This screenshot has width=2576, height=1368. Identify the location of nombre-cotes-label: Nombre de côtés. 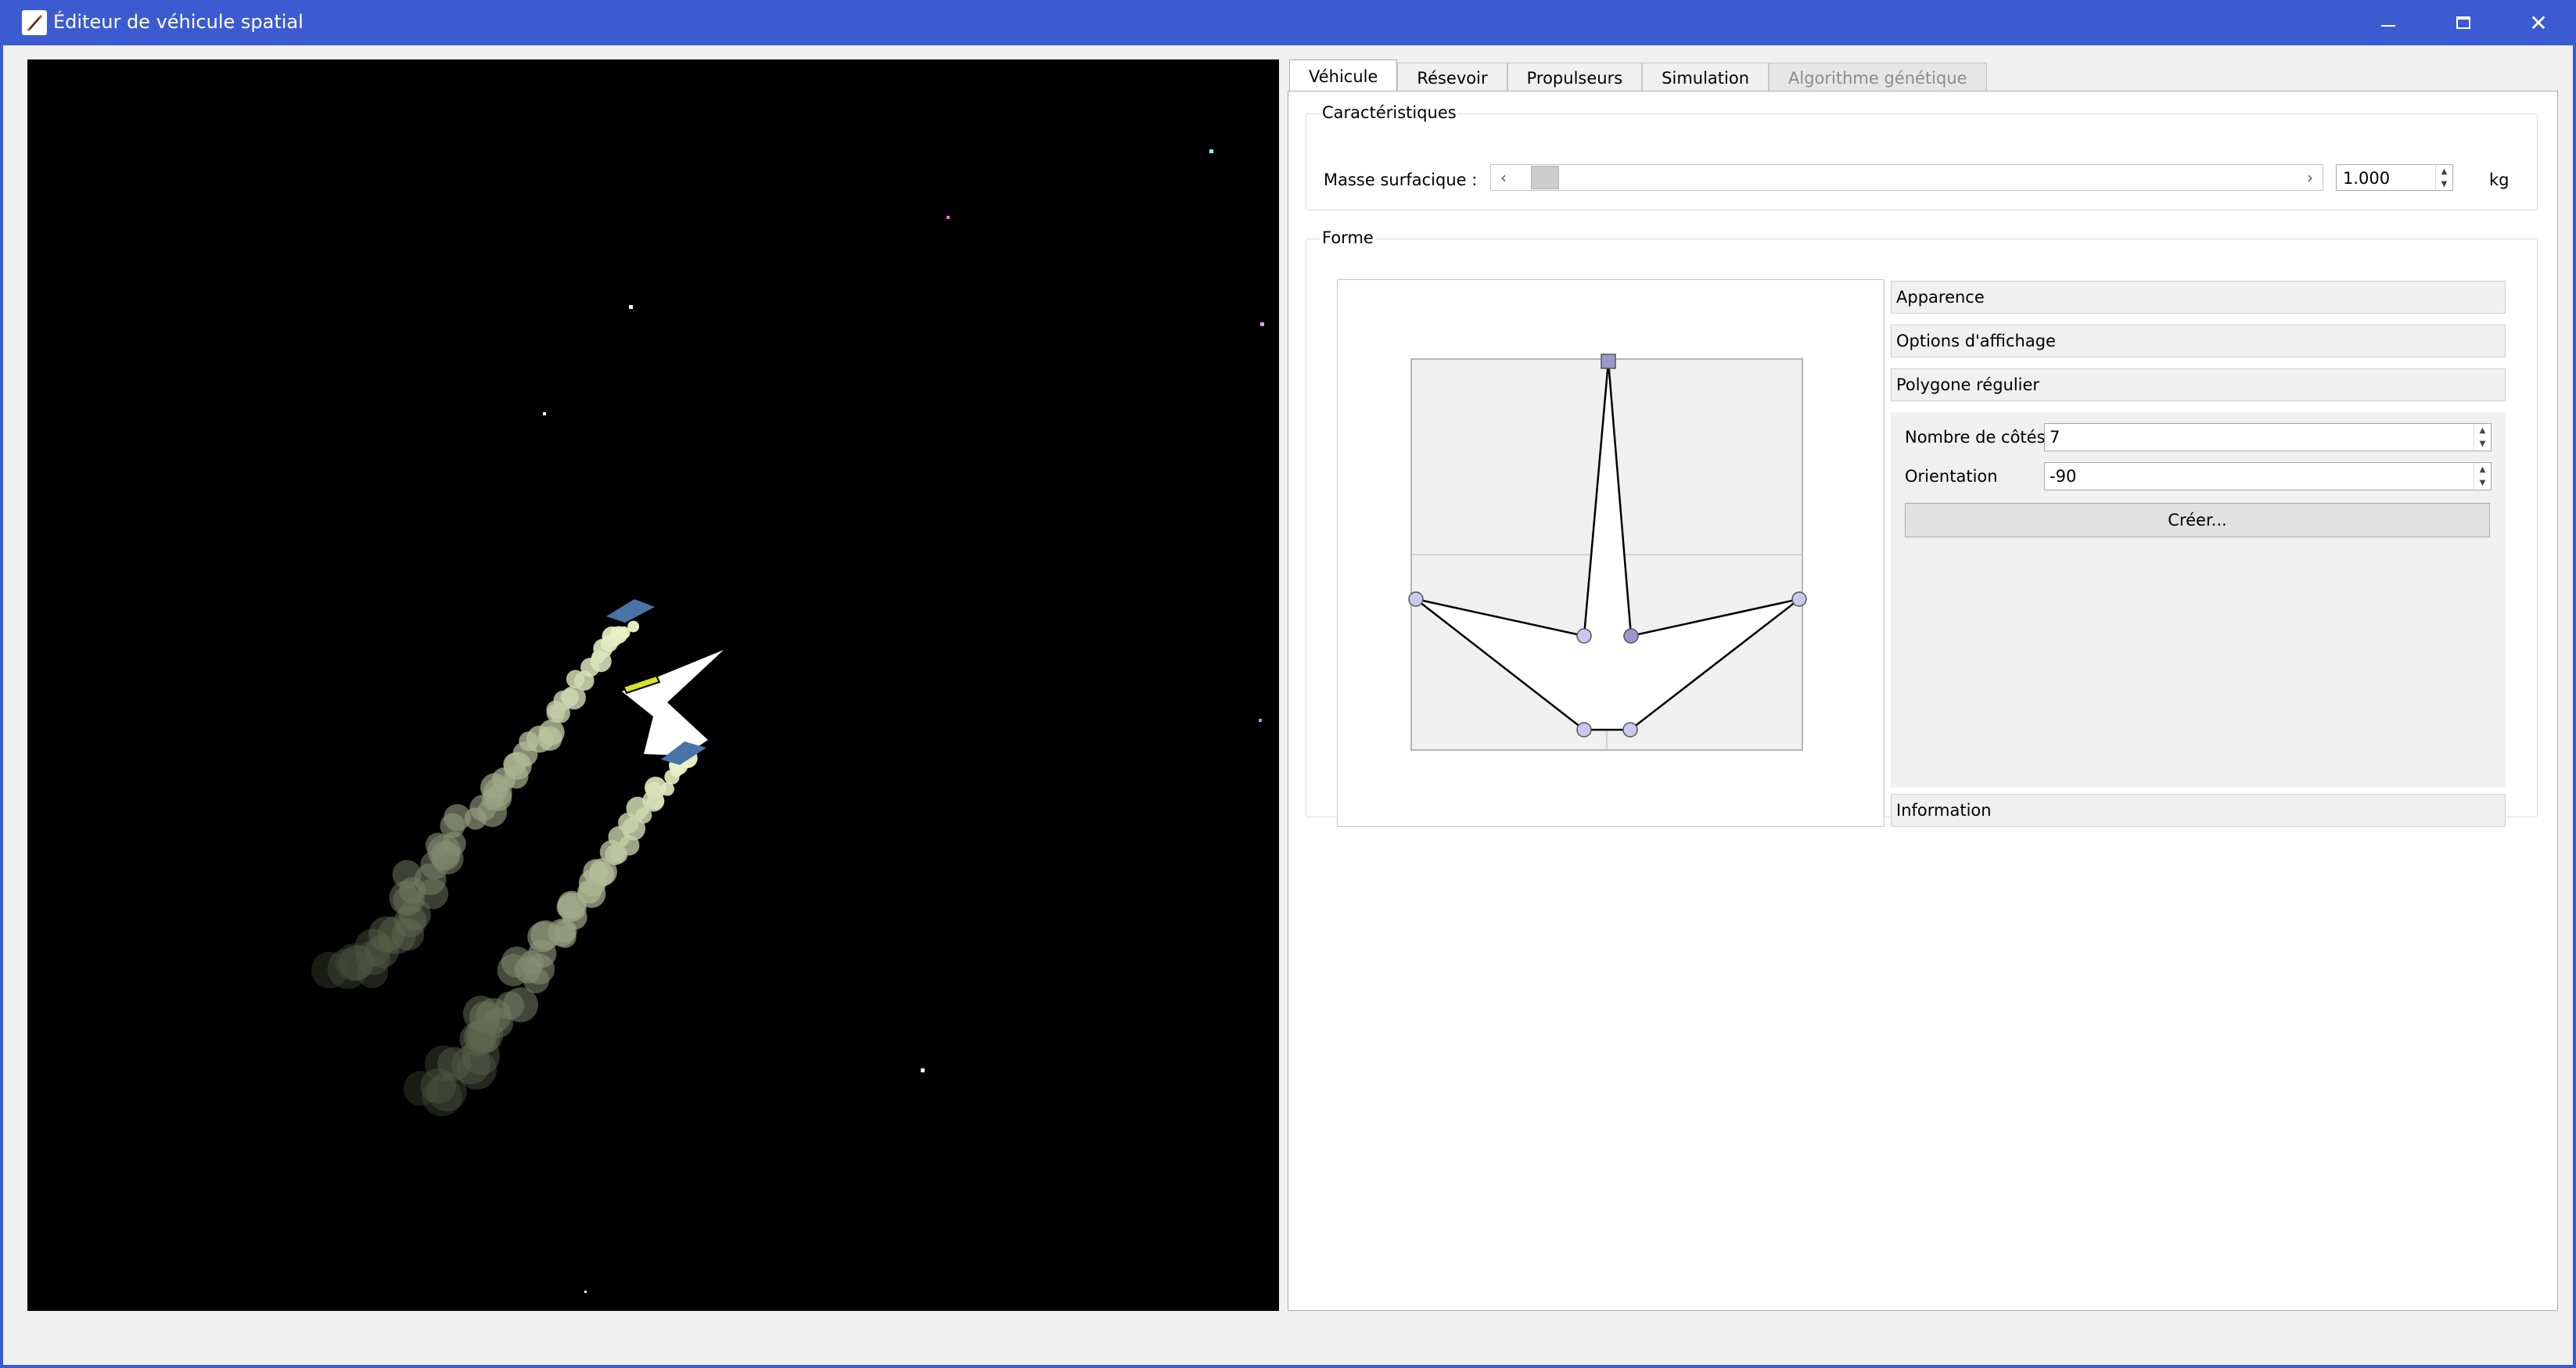
(1976, 437).